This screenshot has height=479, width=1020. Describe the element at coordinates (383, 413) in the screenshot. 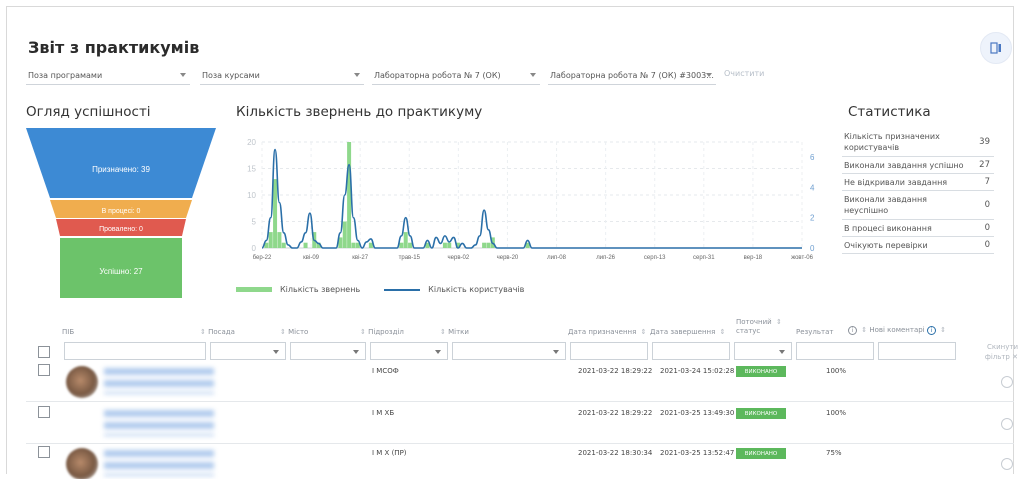

I see `row-department: I М ХБ` at that location.